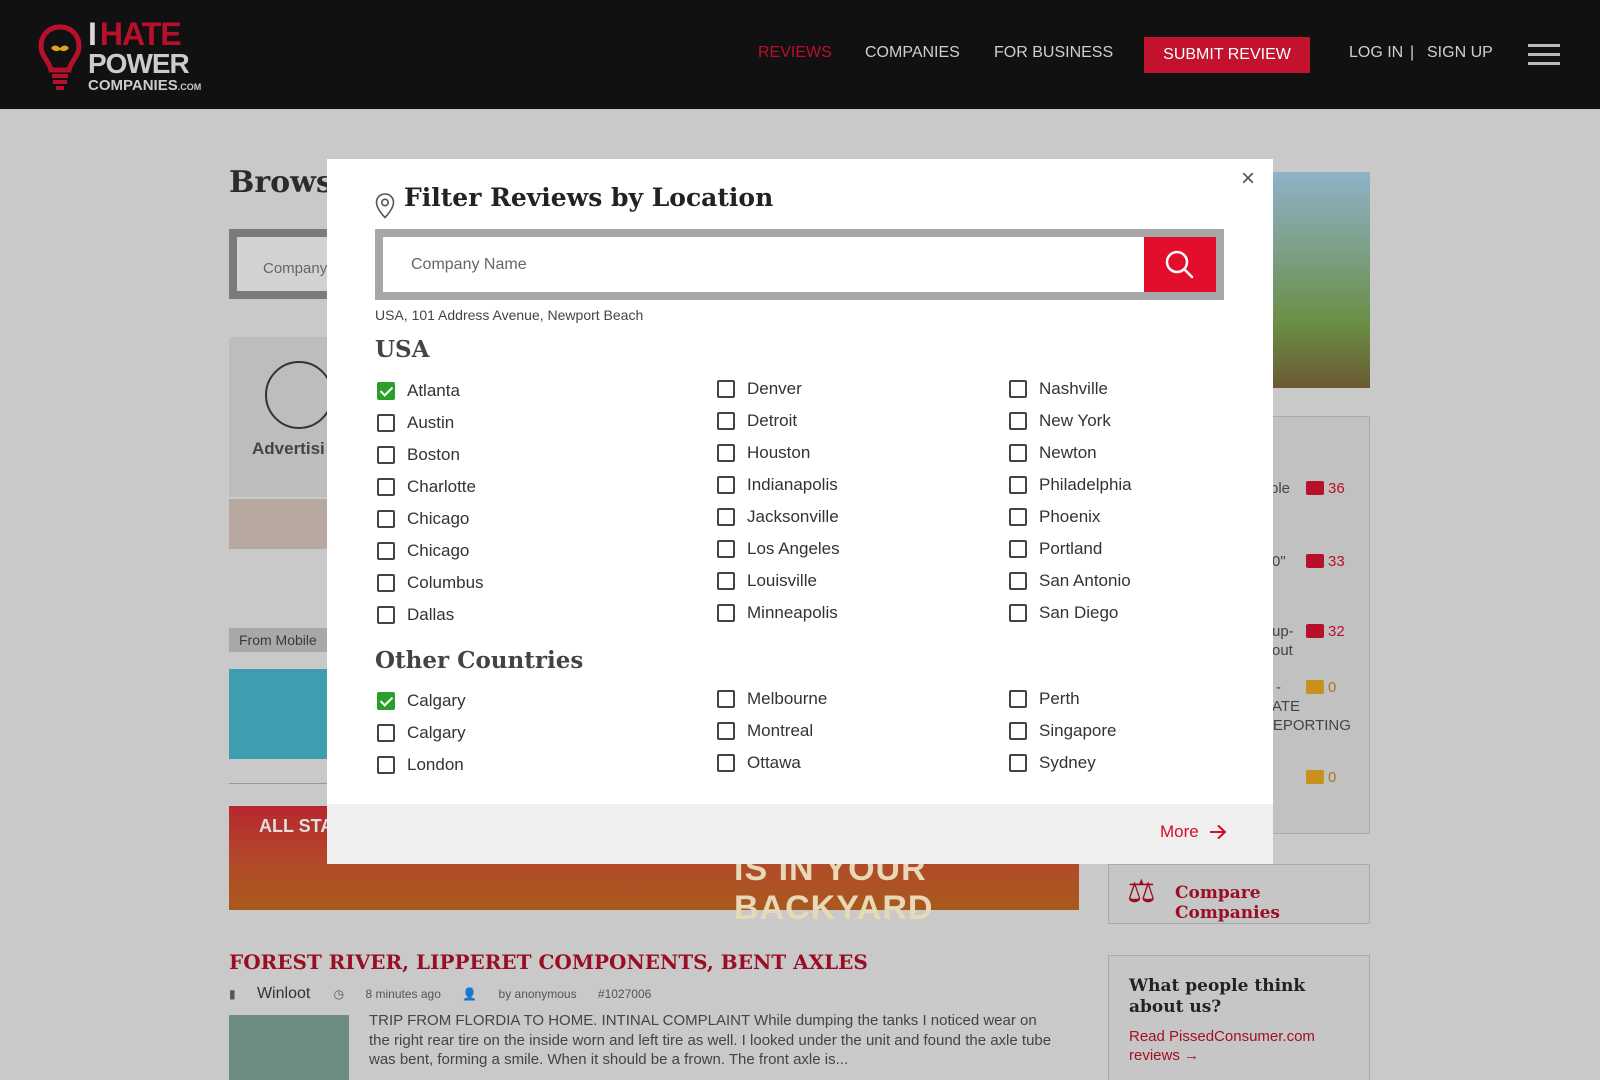 The image size is (1600, 1080). Describe the element at coordinates (1070, 485) in the screenshot. I see `city-checkbox-row: Philadelphia` at that location.